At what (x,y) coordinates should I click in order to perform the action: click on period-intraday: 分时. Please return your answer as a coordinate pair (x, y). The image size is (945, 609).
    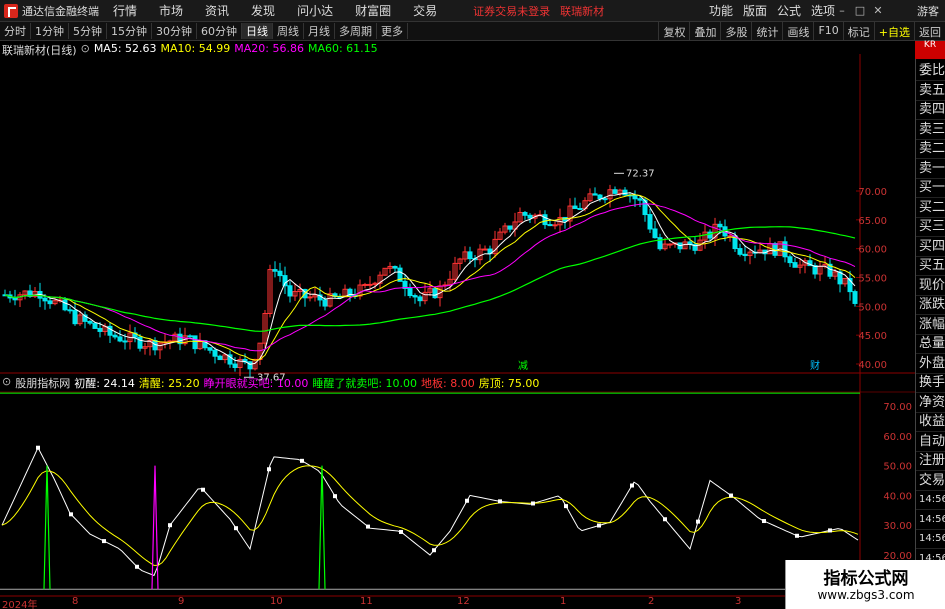
    Looking at the image, I should click on (15, 31).